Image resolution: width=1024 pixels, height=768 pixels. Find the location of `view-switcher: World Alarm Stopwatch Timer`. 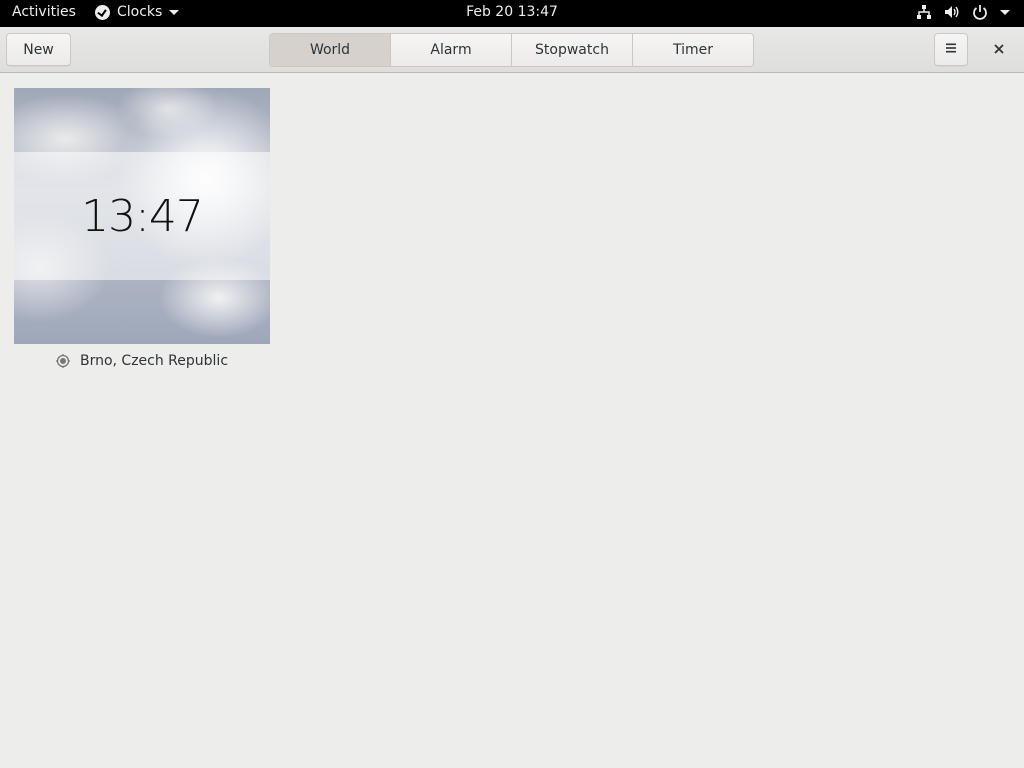

view-switcher: World Alarm Stopwatch Timer is located at coordinates (511, 50).